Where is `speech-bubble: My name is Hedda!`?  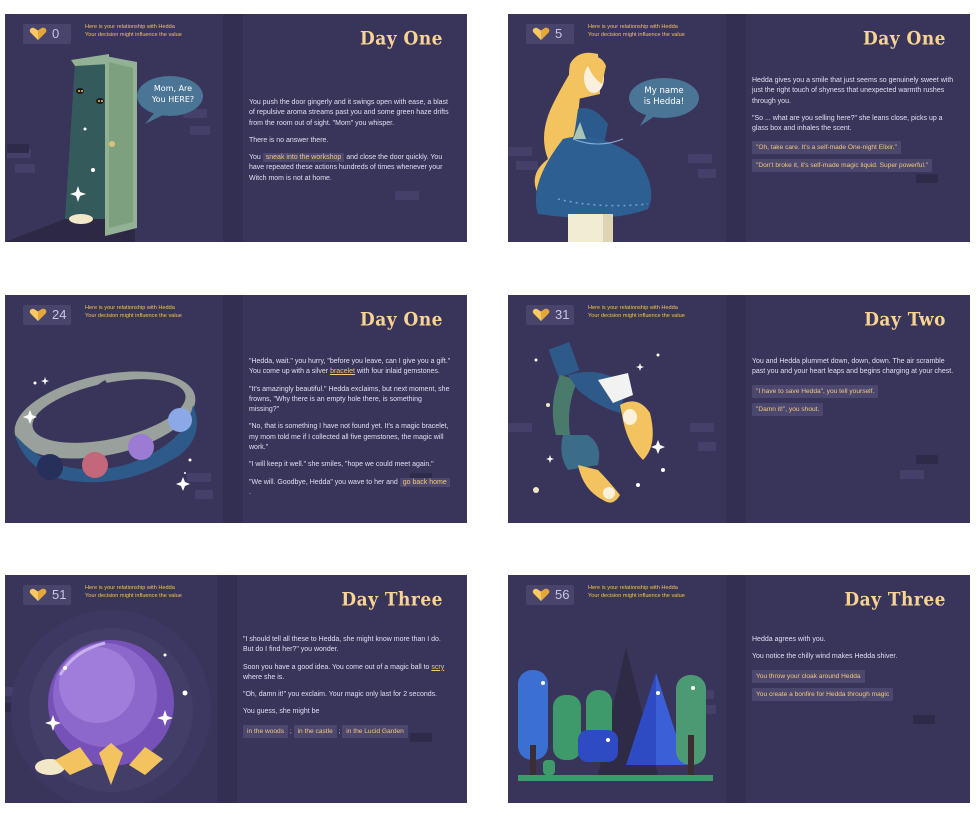
speech-bubble: My name is Hedda! is located at coordinates (664, 96).